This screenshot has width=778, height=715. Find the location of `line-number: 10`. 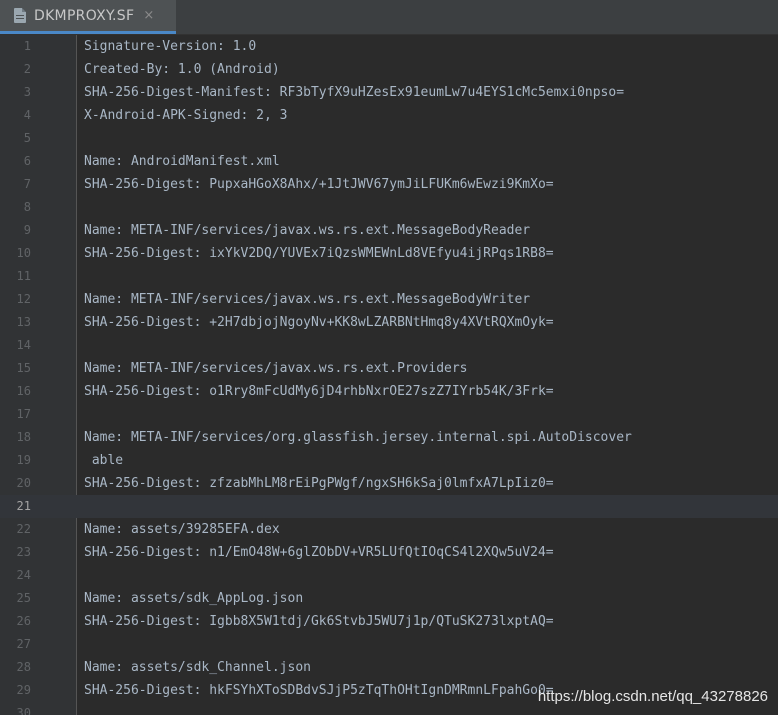

line-number: 10 is located at coordinates (23, 253).